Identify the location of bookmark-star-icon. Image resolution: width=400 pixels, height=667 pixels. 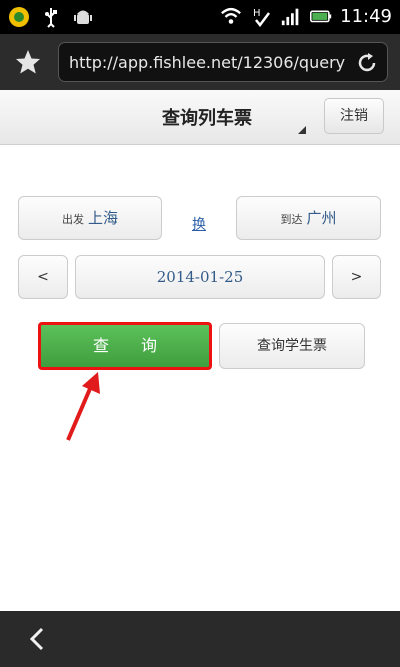
(28, 62).